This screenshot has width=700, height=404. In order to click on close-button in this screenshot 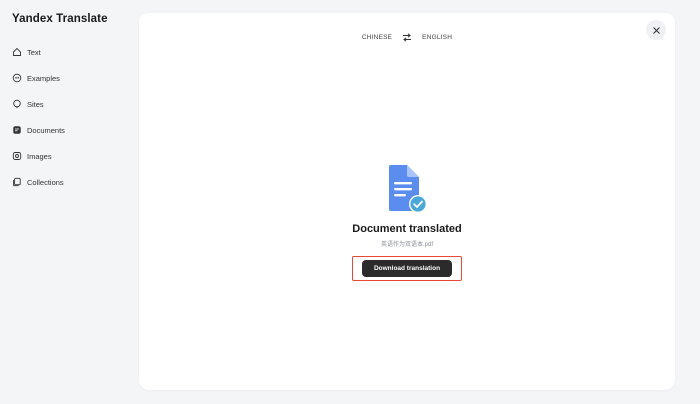, I will do `click(656, 30)`.